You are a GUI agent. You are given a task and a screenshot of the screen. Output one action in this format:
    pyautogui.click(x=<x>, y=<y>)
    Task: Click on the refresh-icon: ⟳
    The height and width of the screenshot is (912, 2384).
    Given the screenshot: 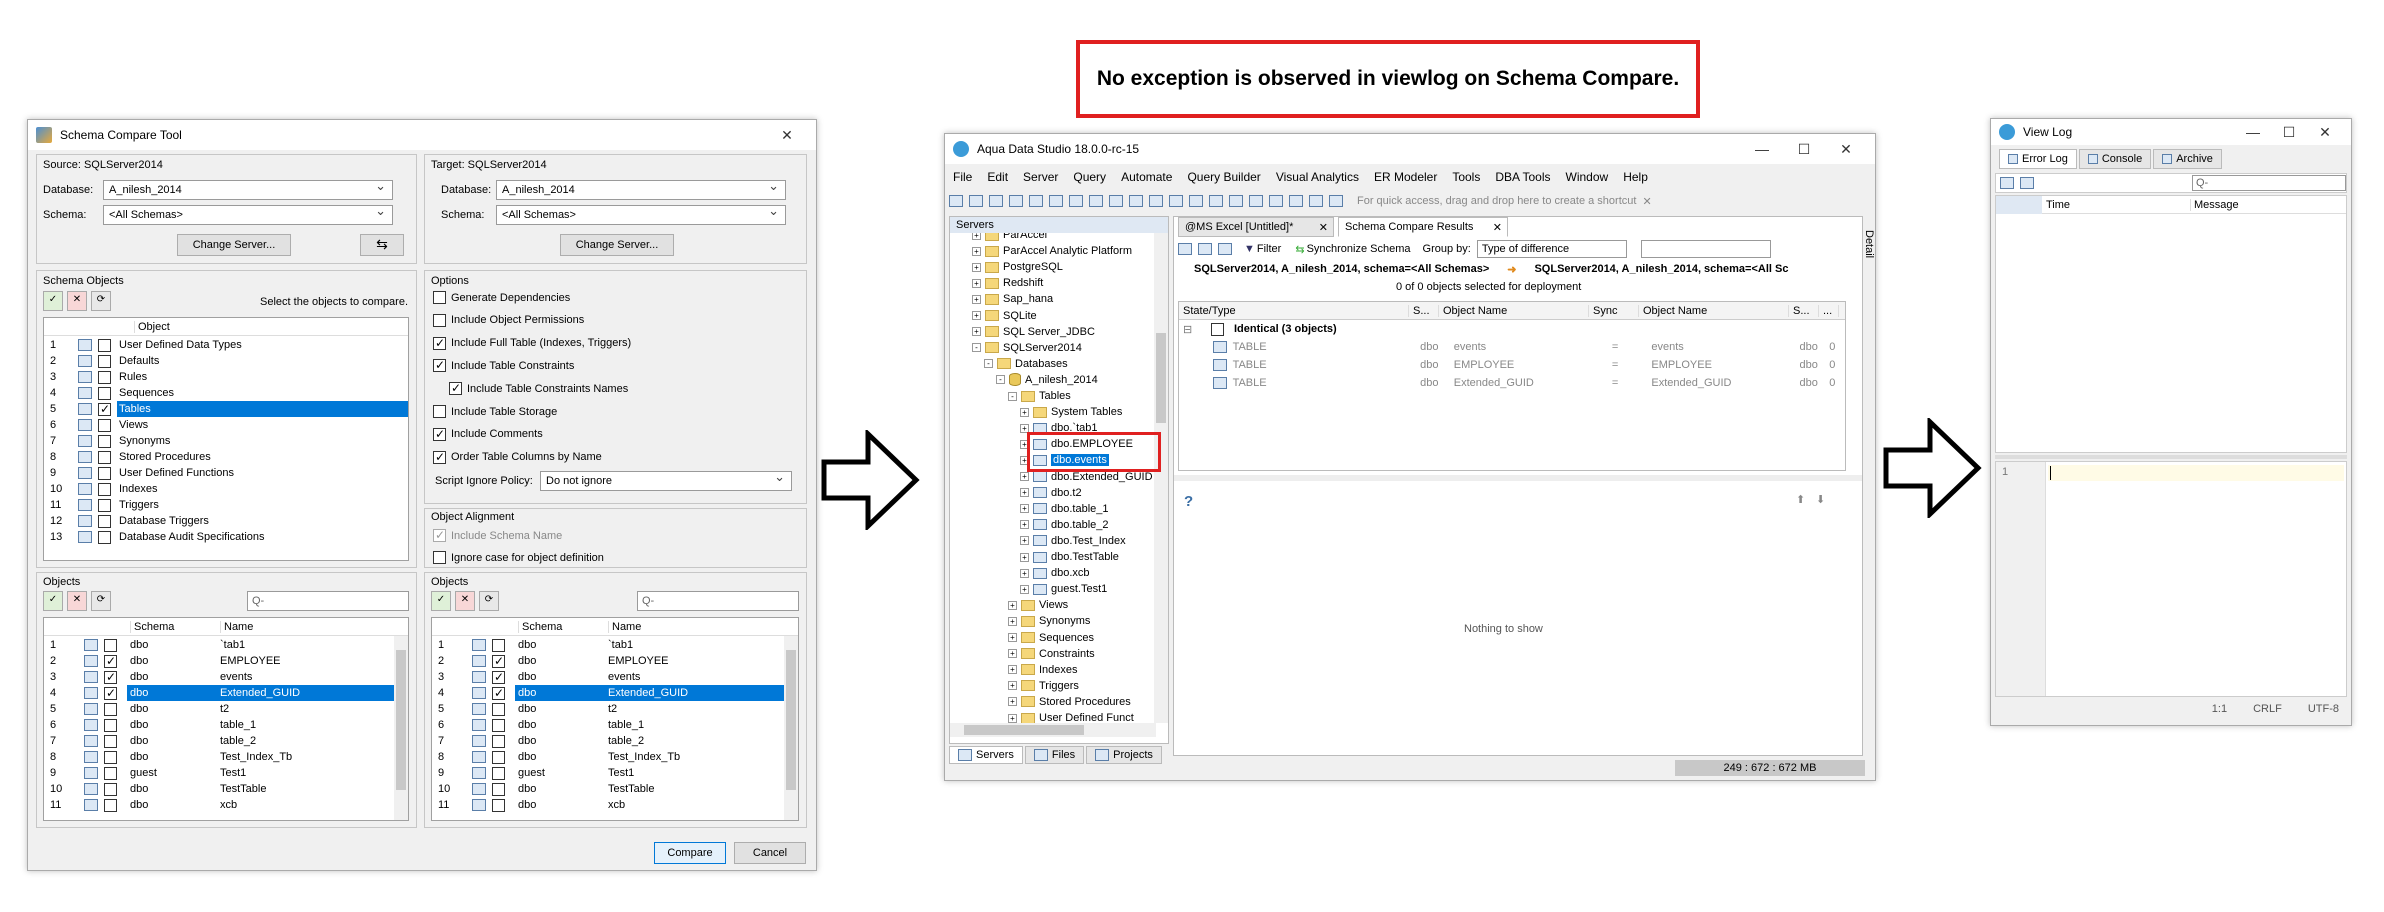 What is the action you would take?
    pyautogui.click(x=101, y=301)
    